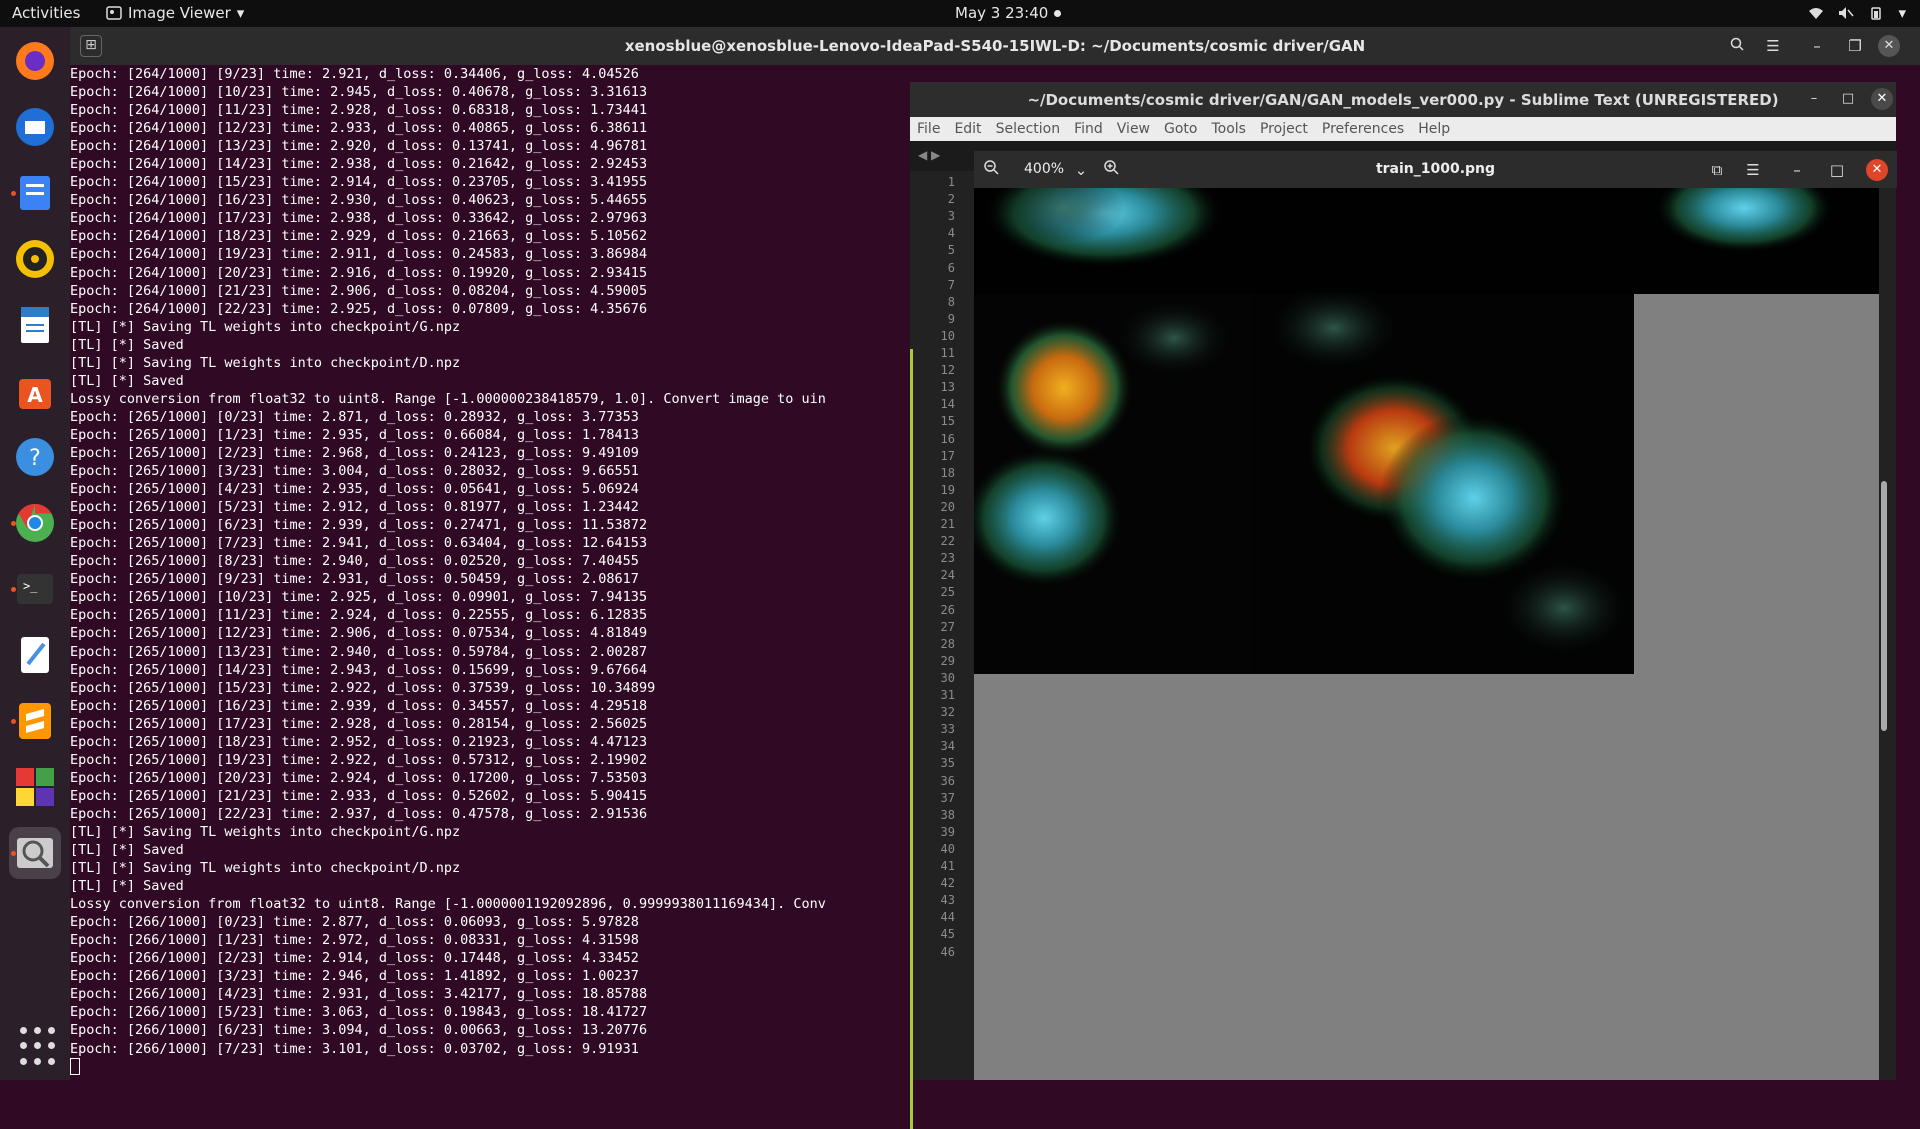 This screenshot has height=1129, width=1920. Describe the element at coordinates (1008, 13) in the screenshot. I see `clock: May 3 23:40` at that location.